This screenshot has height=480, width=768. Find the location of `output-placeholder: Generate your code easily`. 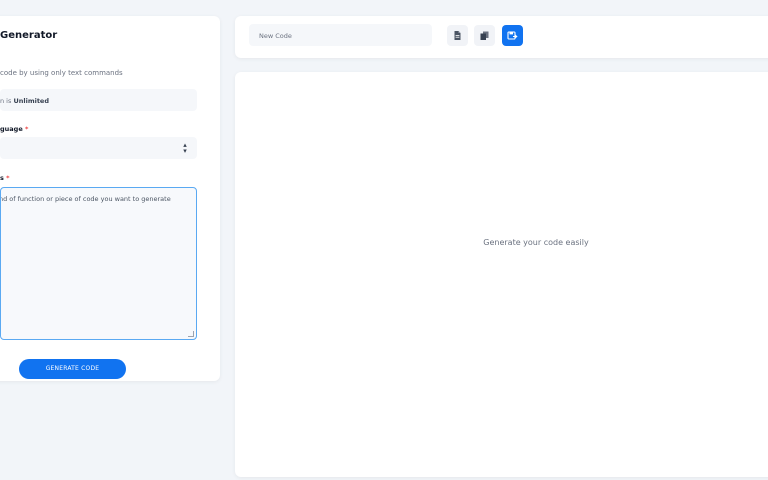

output-placeholder: Generate your code easily is located at coordinates (536, 242).